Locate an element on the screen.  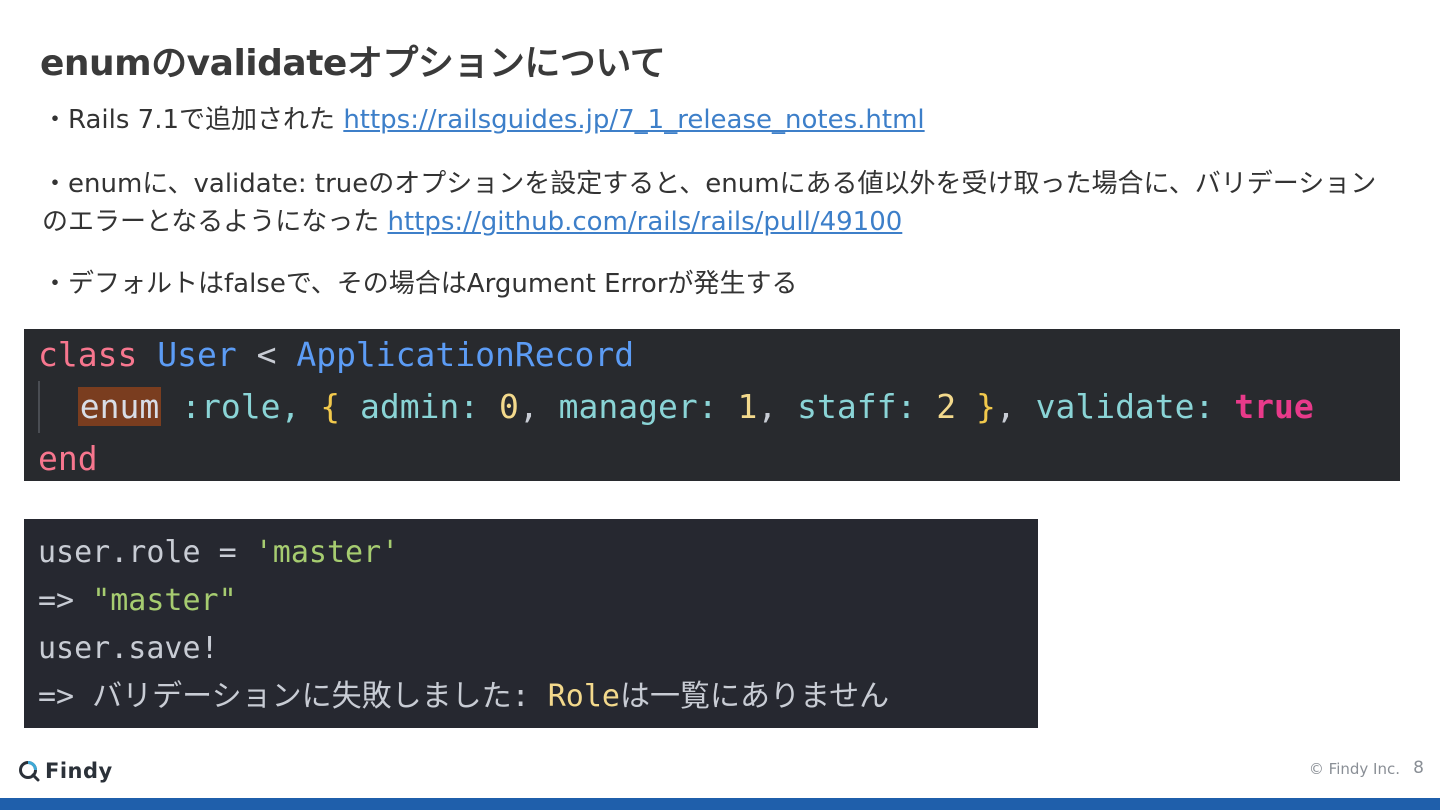
code-operator: < is located at coordinates (266, 354).